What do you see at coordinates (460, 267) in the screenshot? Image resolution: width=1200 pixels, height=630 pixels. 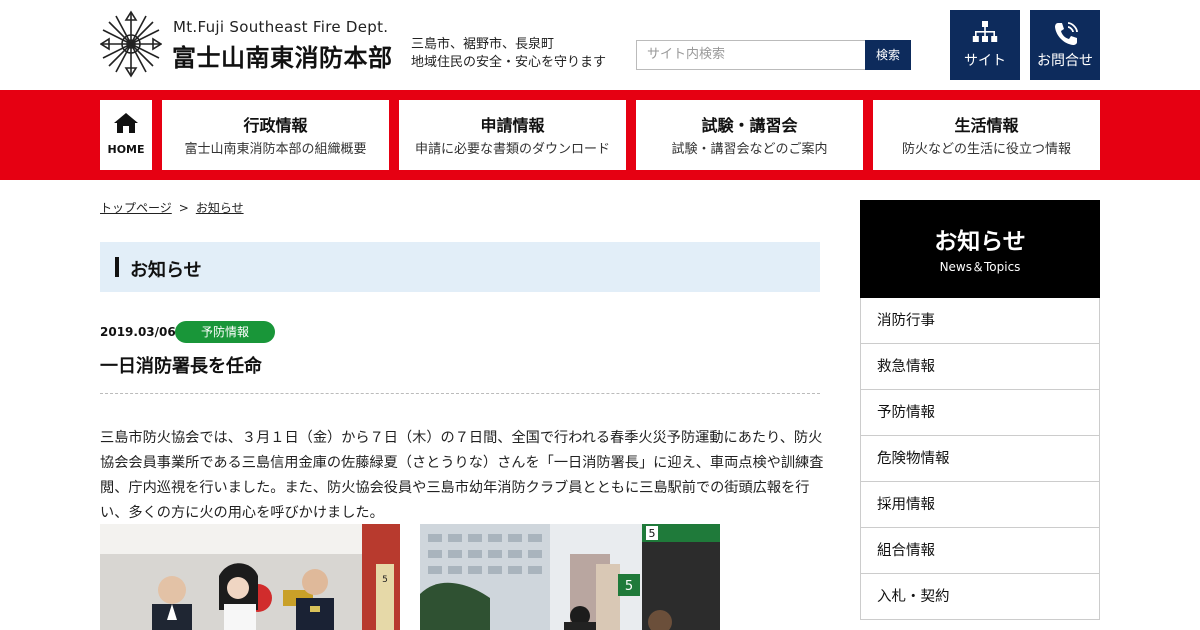 I see `page-title-box: お知らせ` at bounding box center [460, 267].